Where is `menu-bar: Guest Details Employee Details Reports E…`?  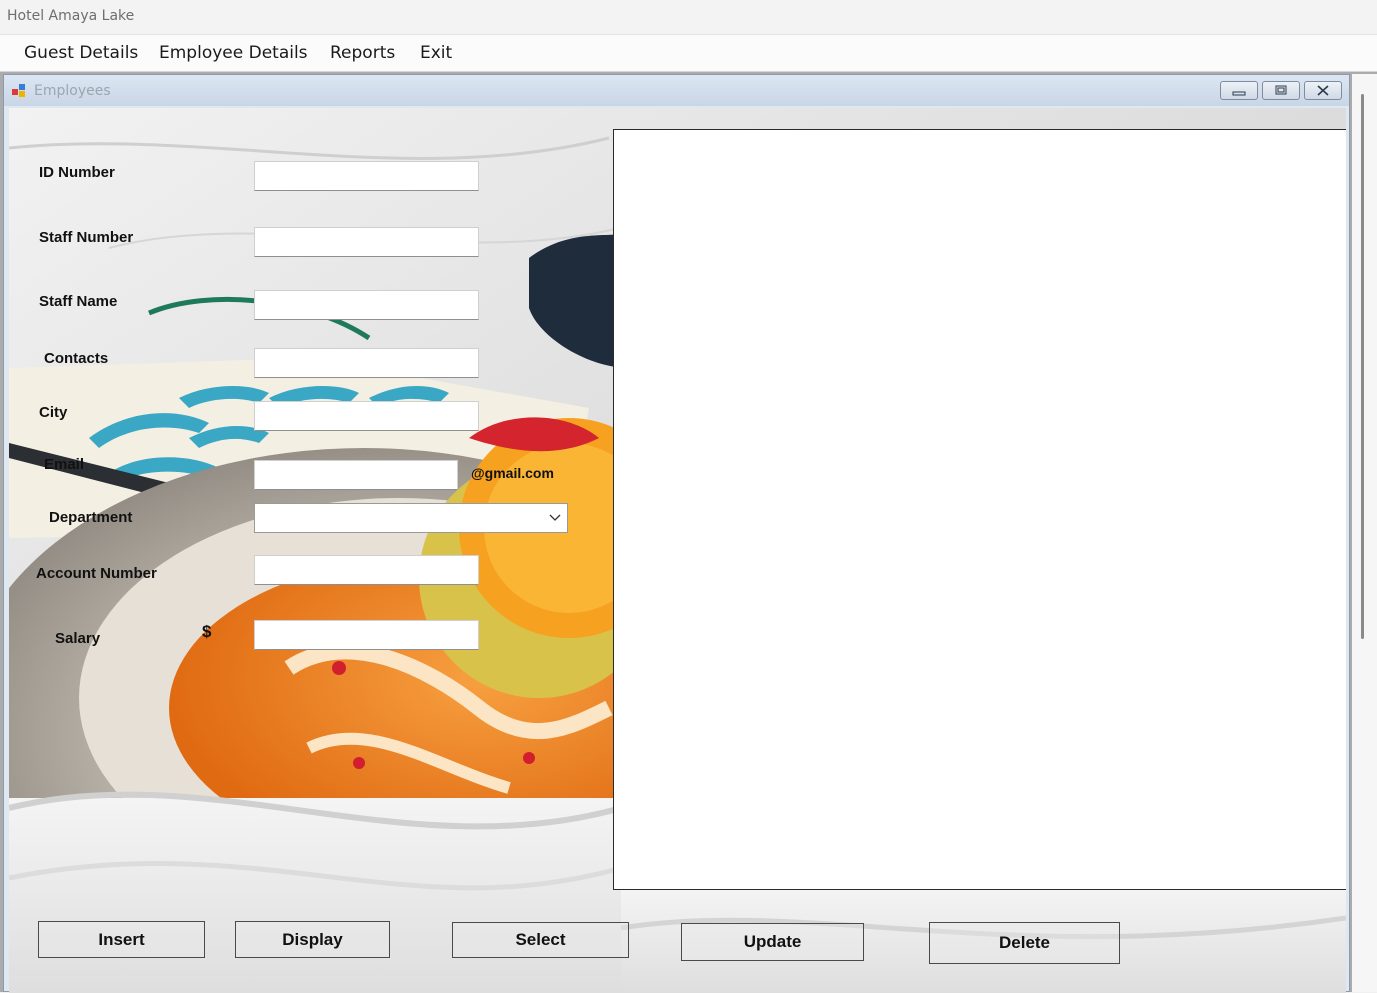 menu-bar: Guest Details Employee Details Reports E… is located at coordinates (688, 53).